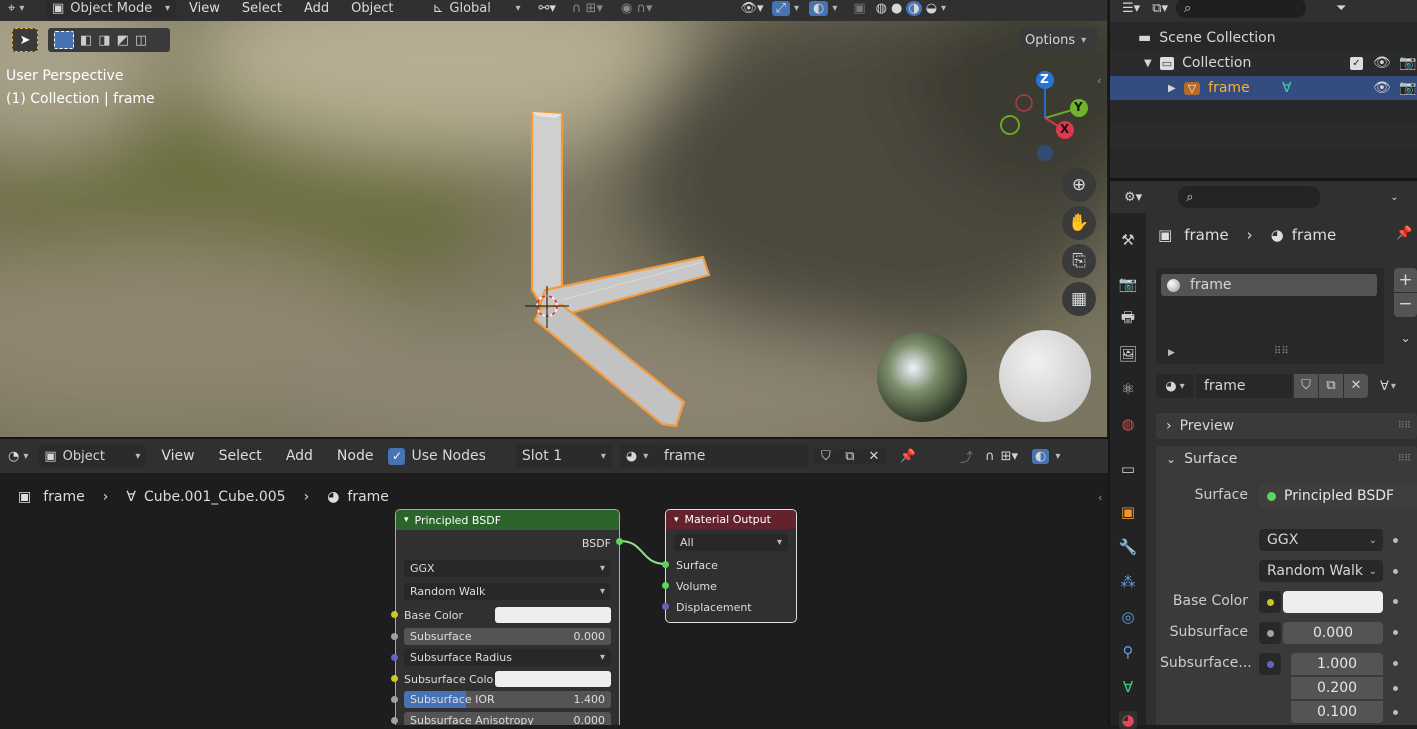 This screenshot has height=729, width=1417. I want to click on eye-icon: 👁, so click(1382, 63).